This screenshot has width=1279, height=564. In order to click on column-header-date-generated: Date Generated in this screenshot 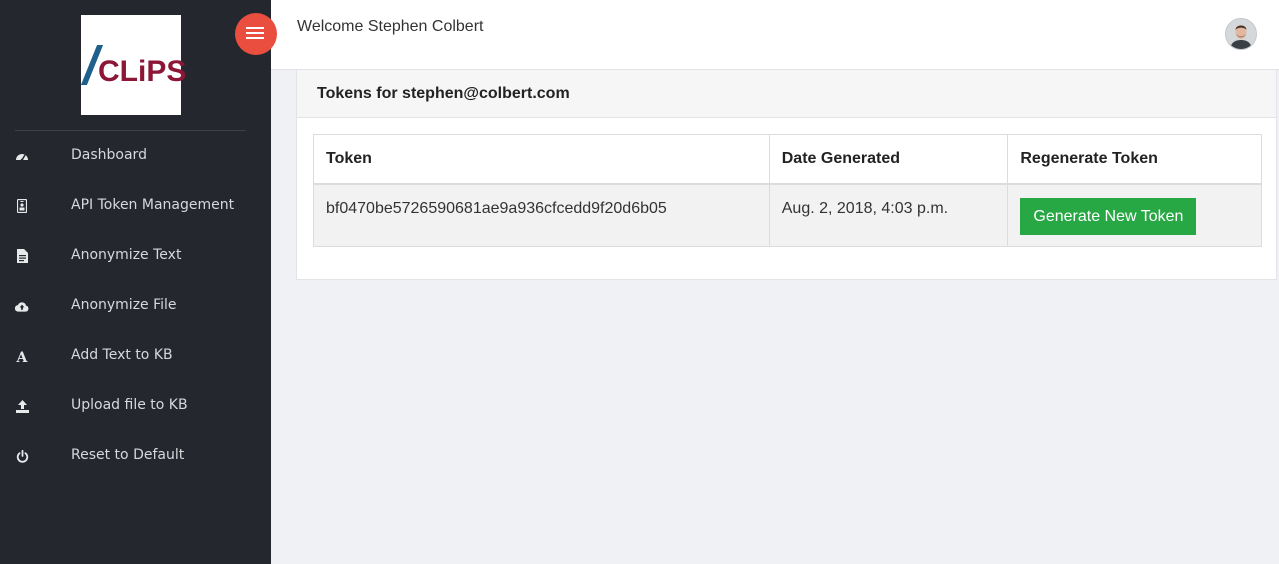, I will do `click(888, 159)`.